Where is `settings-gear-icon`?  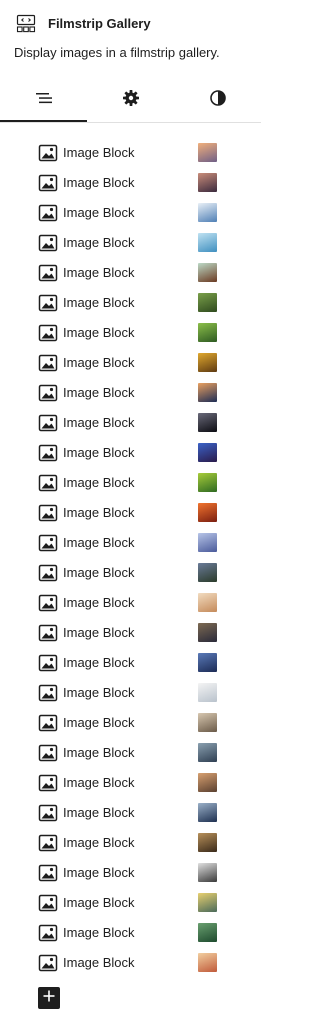
settings-gear-icon is located at coordinates (131, 100).